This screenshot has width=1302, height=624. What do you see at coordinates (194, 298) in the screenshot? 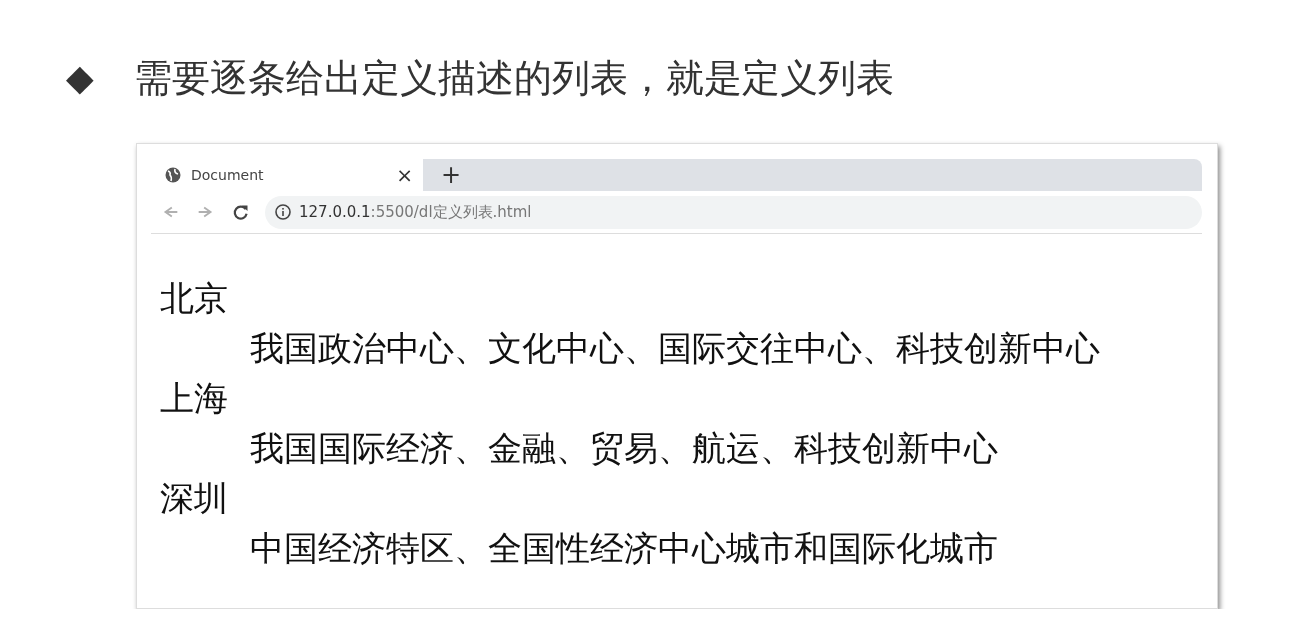
I see `definition-term: 北京` at bounding box center [194, 298].